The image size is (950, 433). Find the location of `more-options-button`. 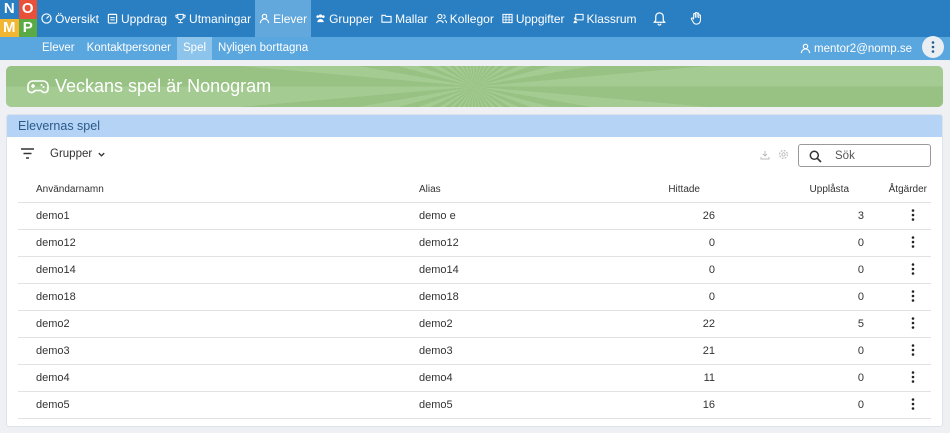

more-options-button is located at coordinates (933, 47).